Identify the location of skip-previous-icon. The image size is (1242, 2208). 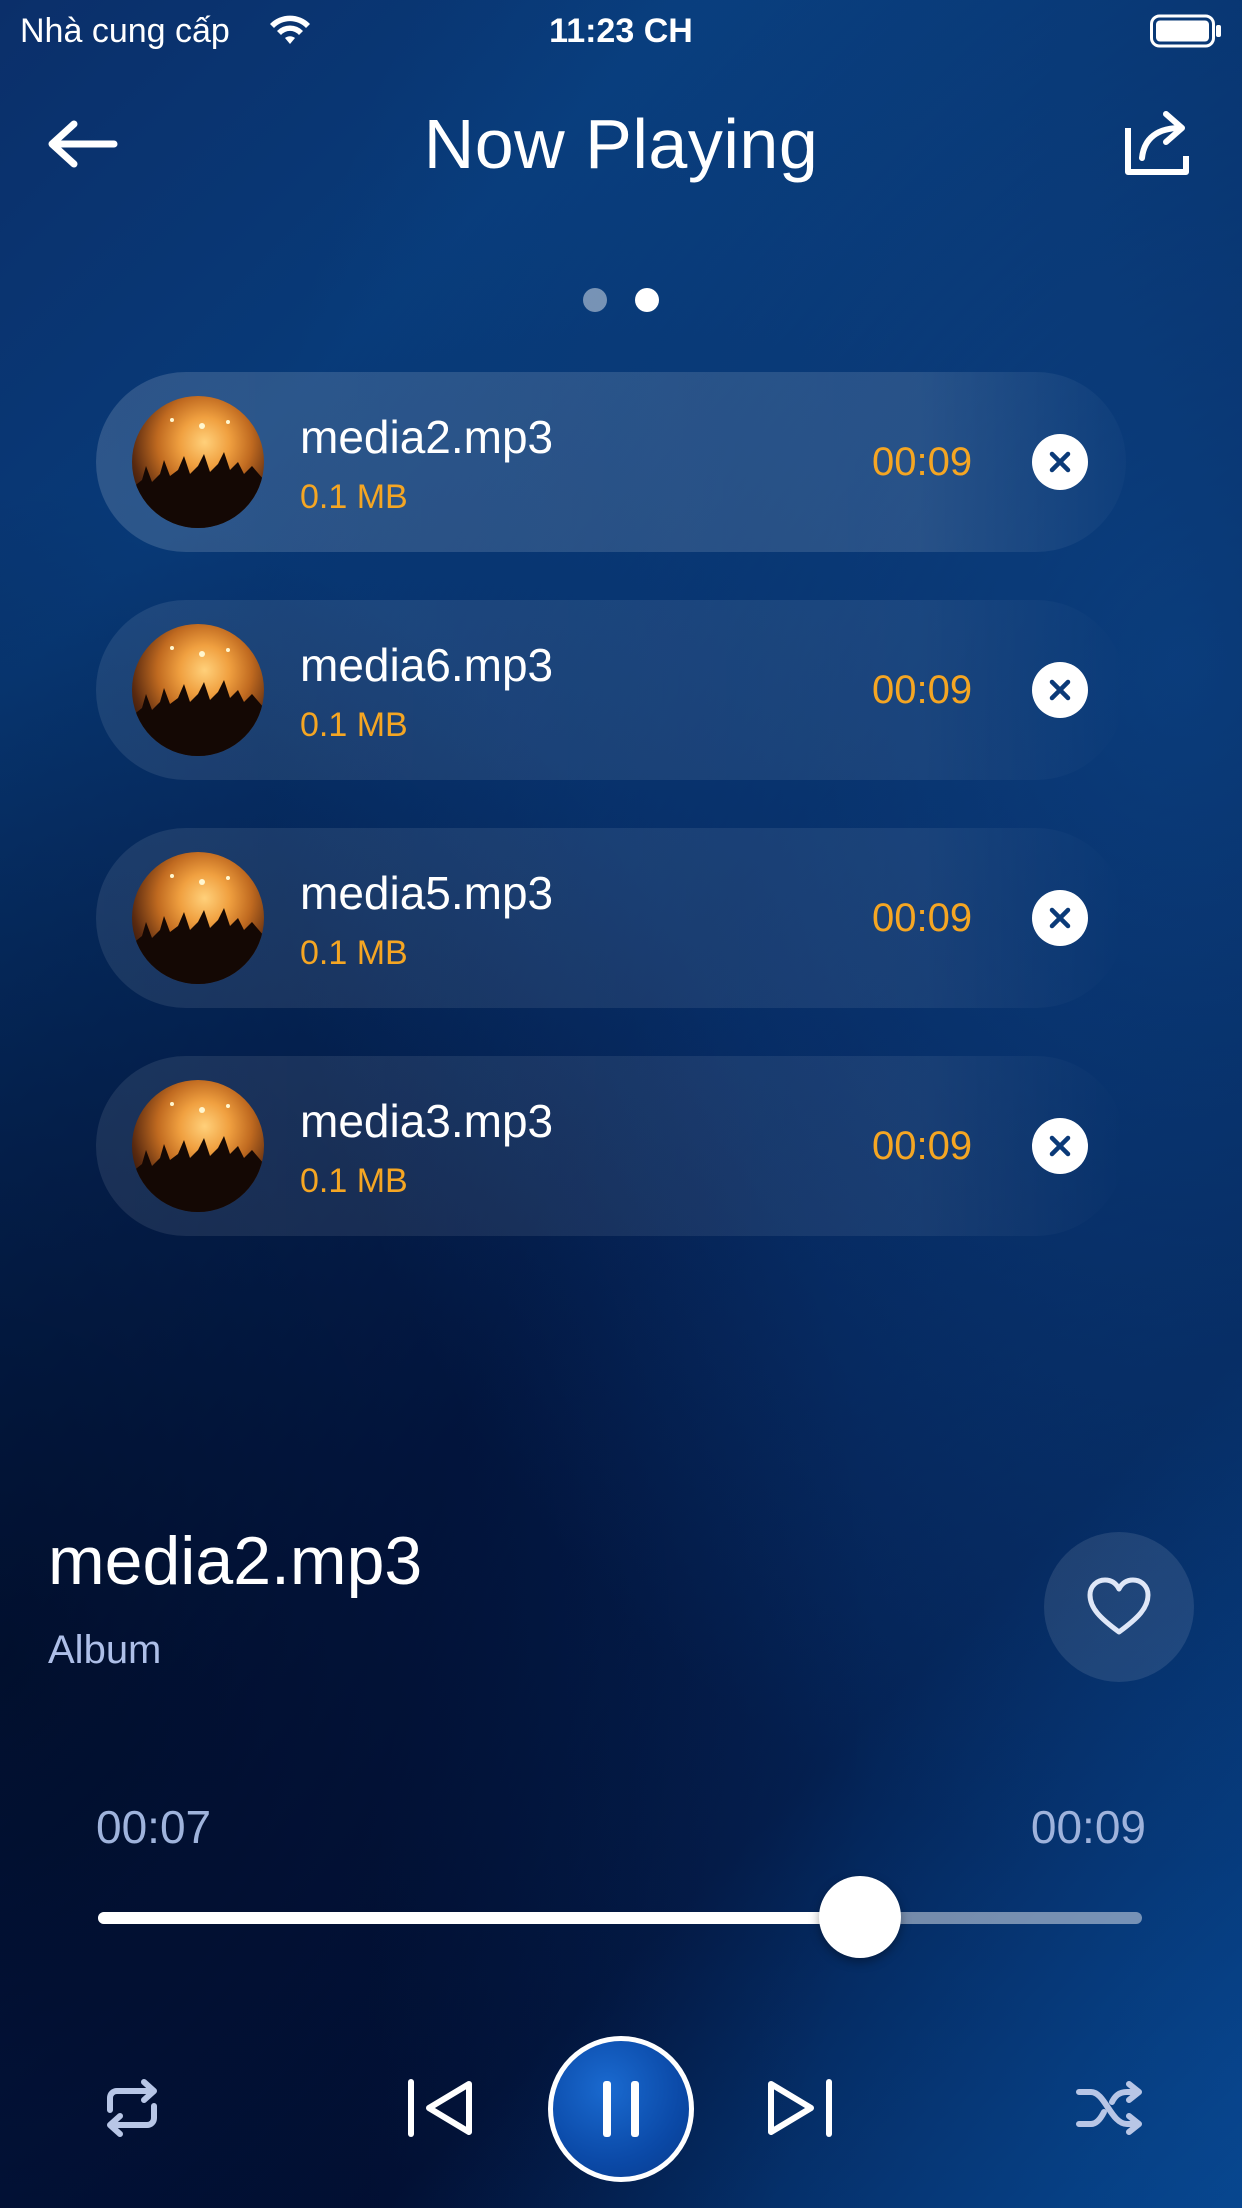
(440, 2108).